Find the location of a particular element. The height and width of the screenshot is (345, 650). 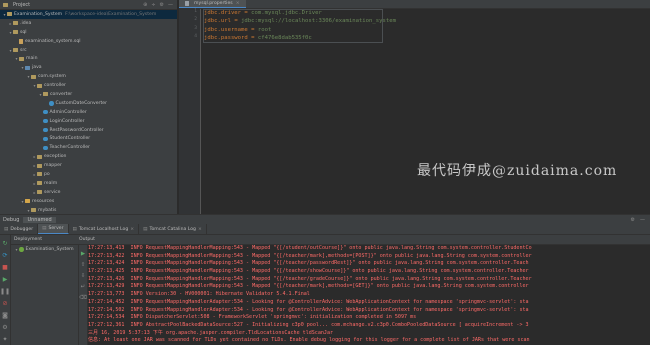

tree-node: AdminController is located at coordinates (88, 112).